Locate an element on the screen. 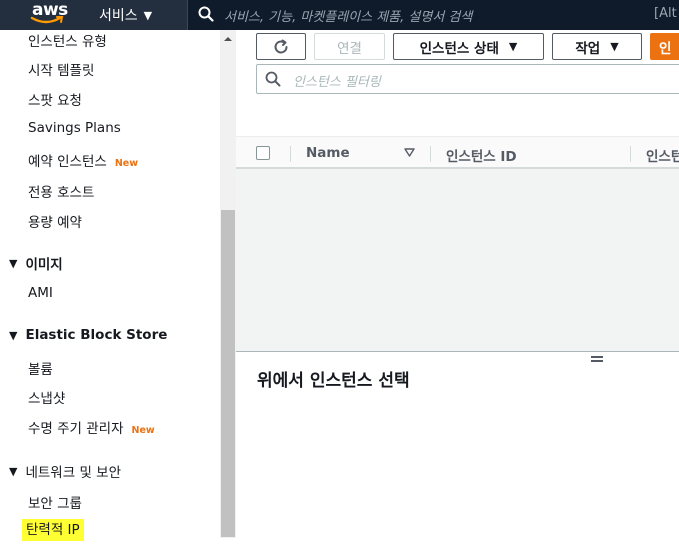  sidebar-item-security-groups: 보안 그룹 is located at coordinates (55, 502).